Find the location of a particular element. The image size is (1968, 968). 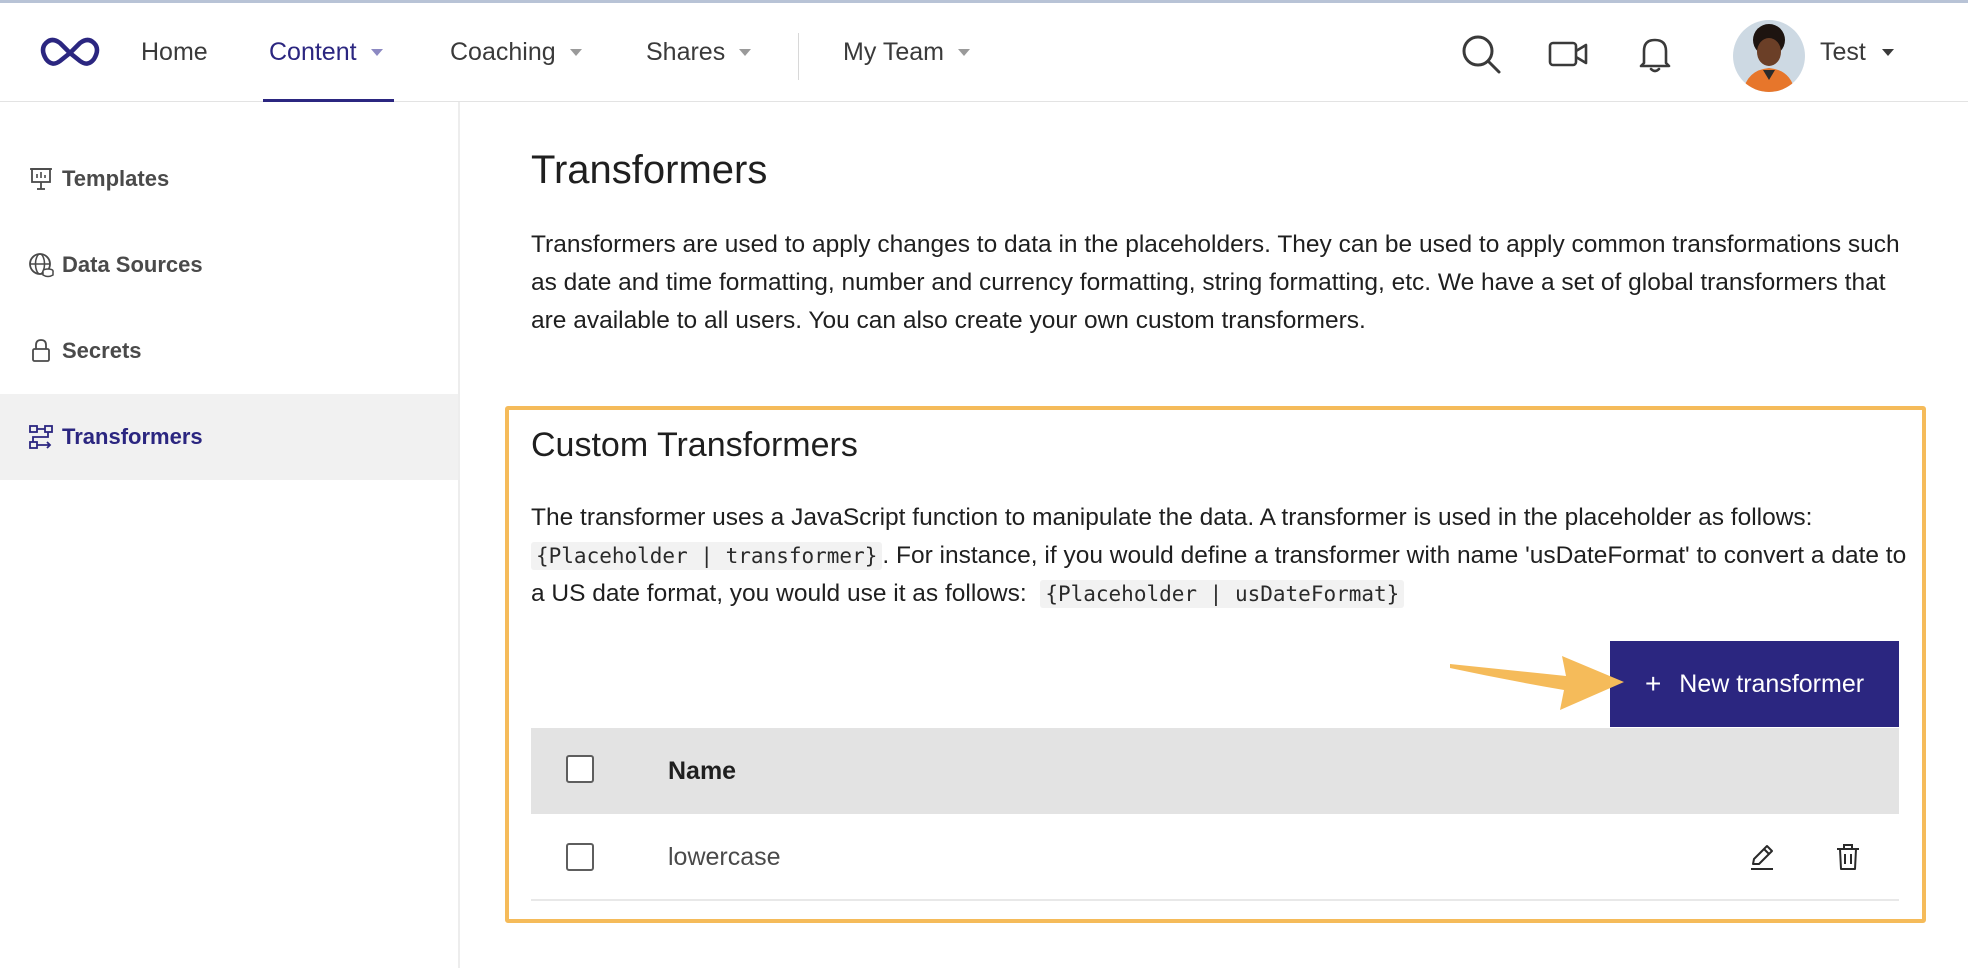

sidebar-item-label: Data Sources is located at coordinates (132, 264).